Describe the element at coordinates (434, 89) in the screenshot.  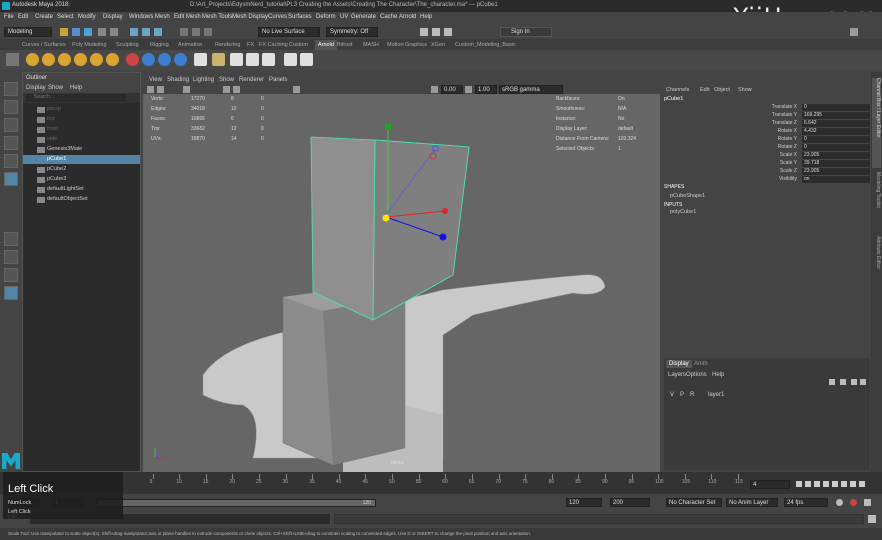
I see `exposure-icon` at that location.